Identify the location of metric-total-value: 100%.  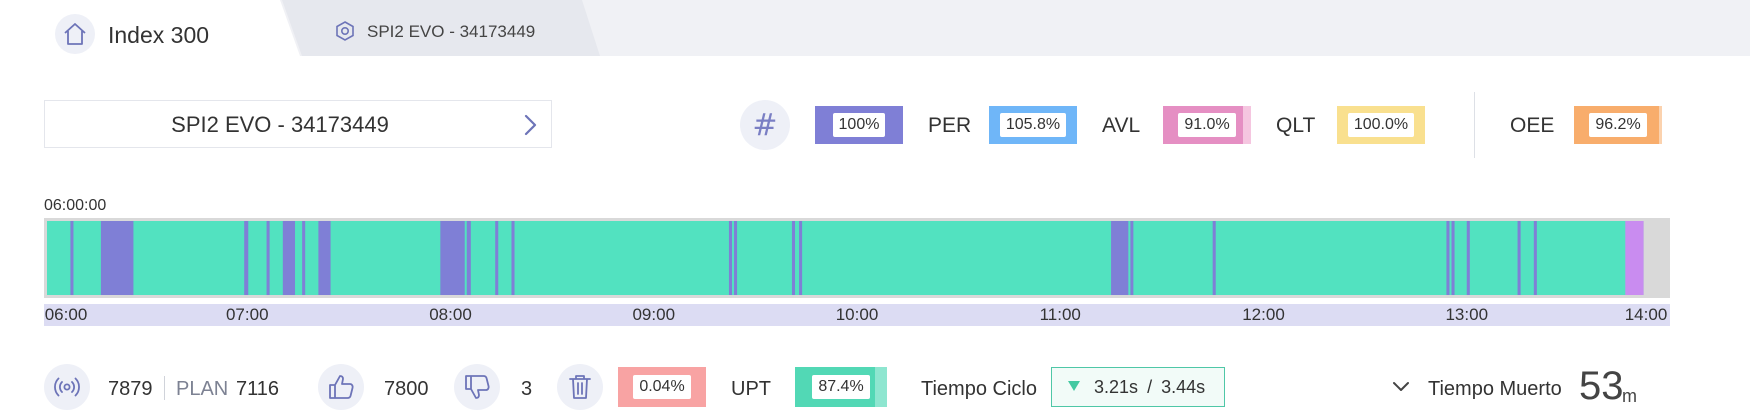
(859, 125).